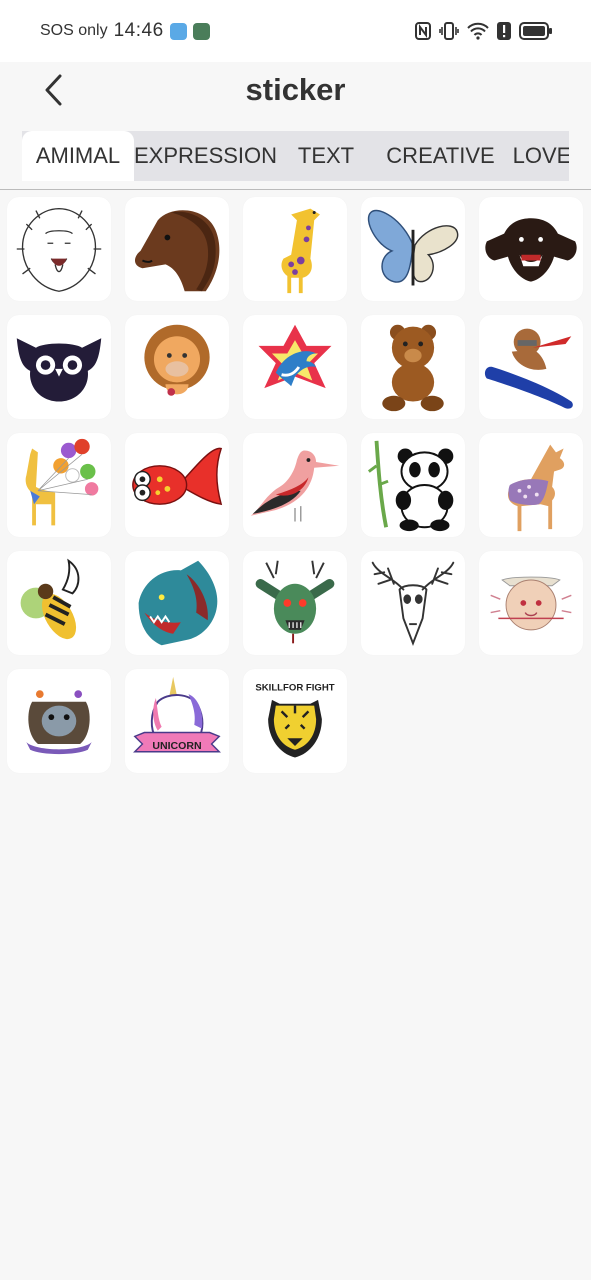  What do you see at coordinates (177, 714) in the screenshot?
I see `unicorn-sticker-icon: UNICORN` at bounding box center [177, 714].